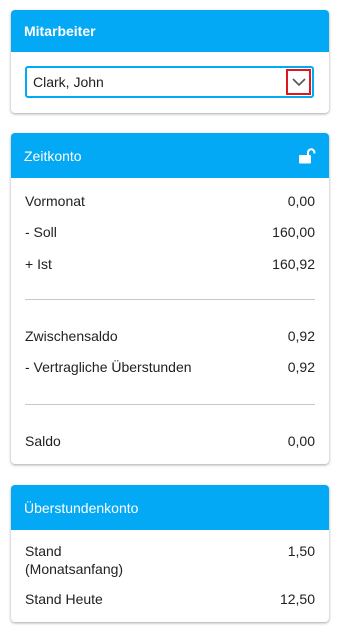 The width and height of the screenshot is (338, 635). Describe the element at coordinates (170, 507) in the screenshot. I see `ueberstundenkonto-card-header: Überstundenkonto` at that location.